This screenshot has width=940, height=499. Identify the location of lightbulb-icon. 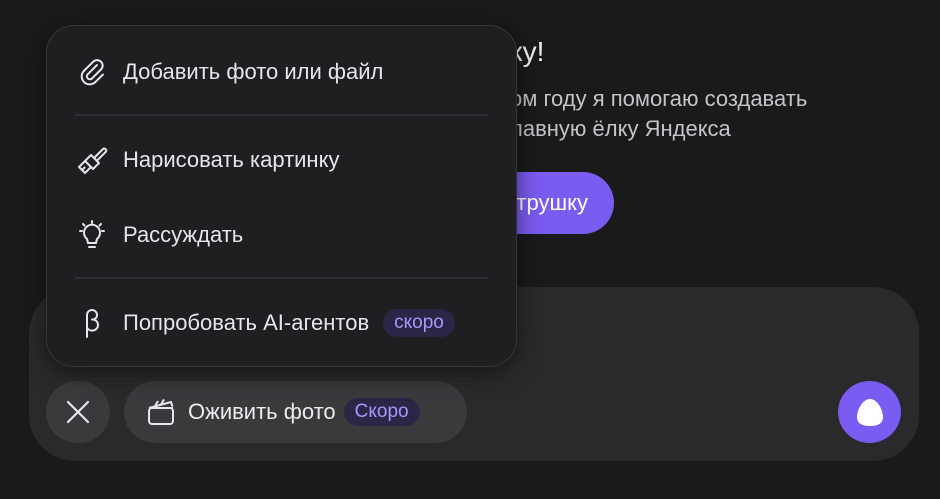
(92, 235).